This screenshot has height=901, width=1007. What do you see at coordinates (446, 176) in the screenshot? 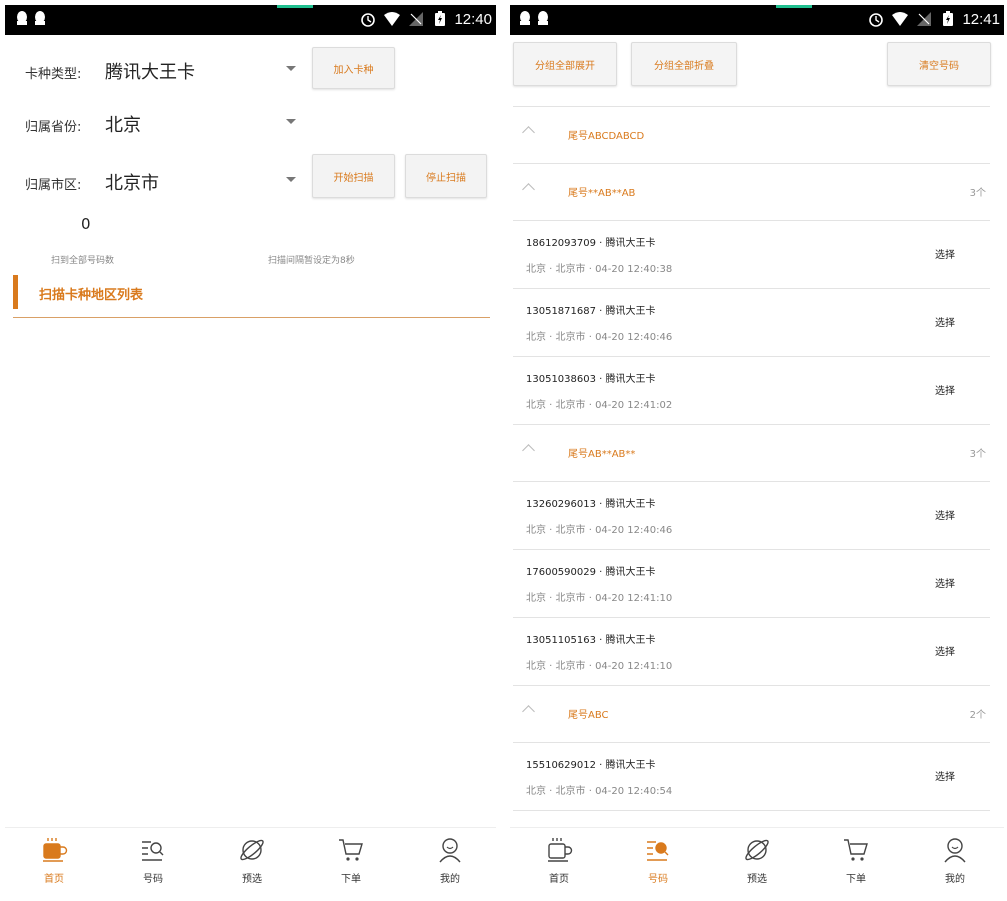
I see `stop-scan-button: 停止扫描` at bounding box center [446, 176].